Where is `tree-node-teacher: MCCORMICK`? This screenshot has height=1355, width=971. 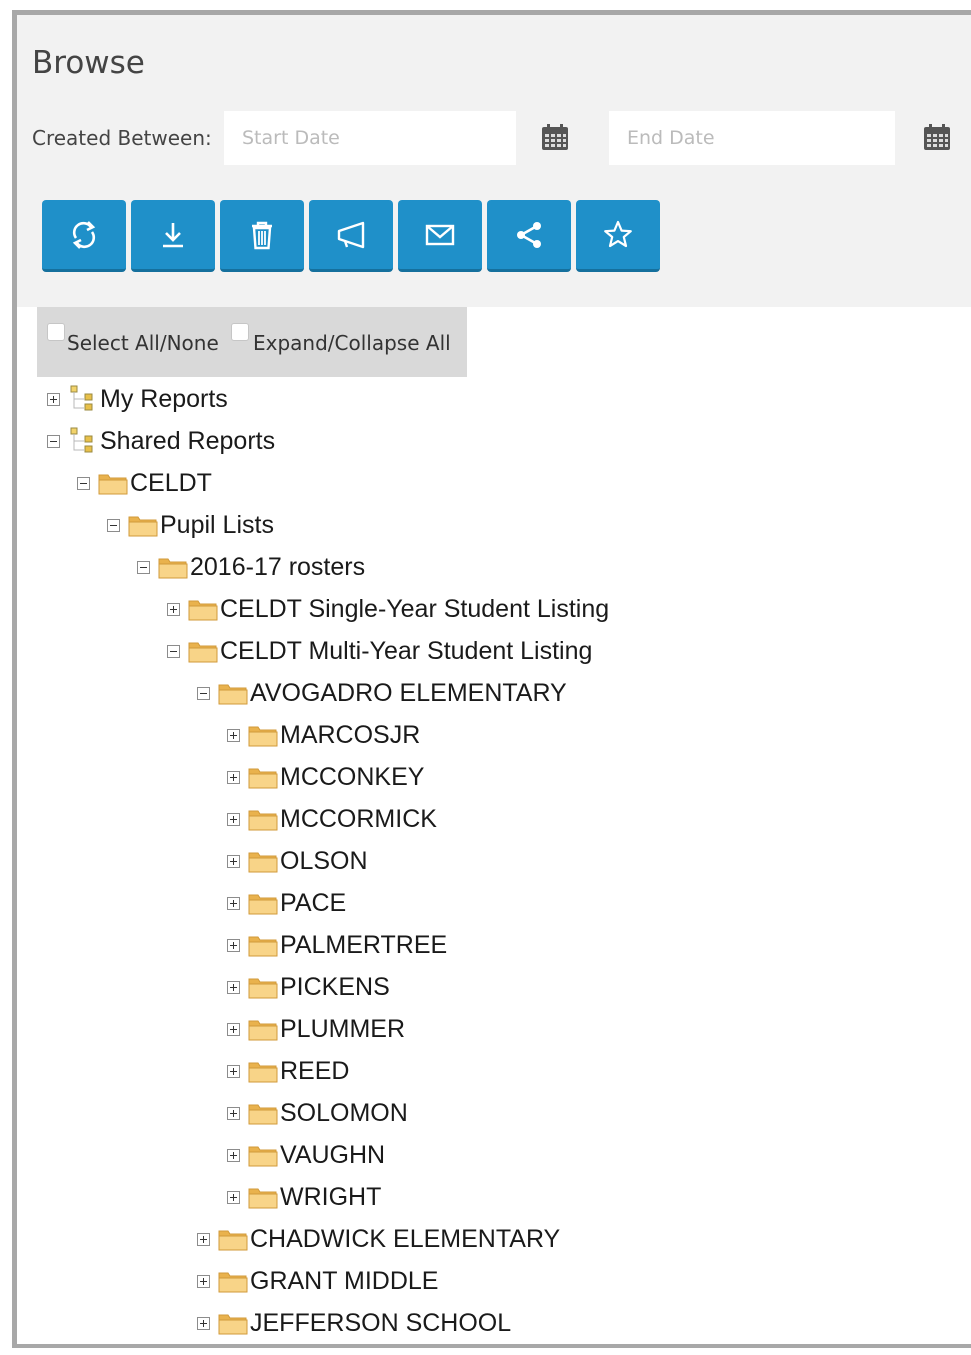
tree-node-teacher: MCCORMICK is located at coordinates (332, 819).